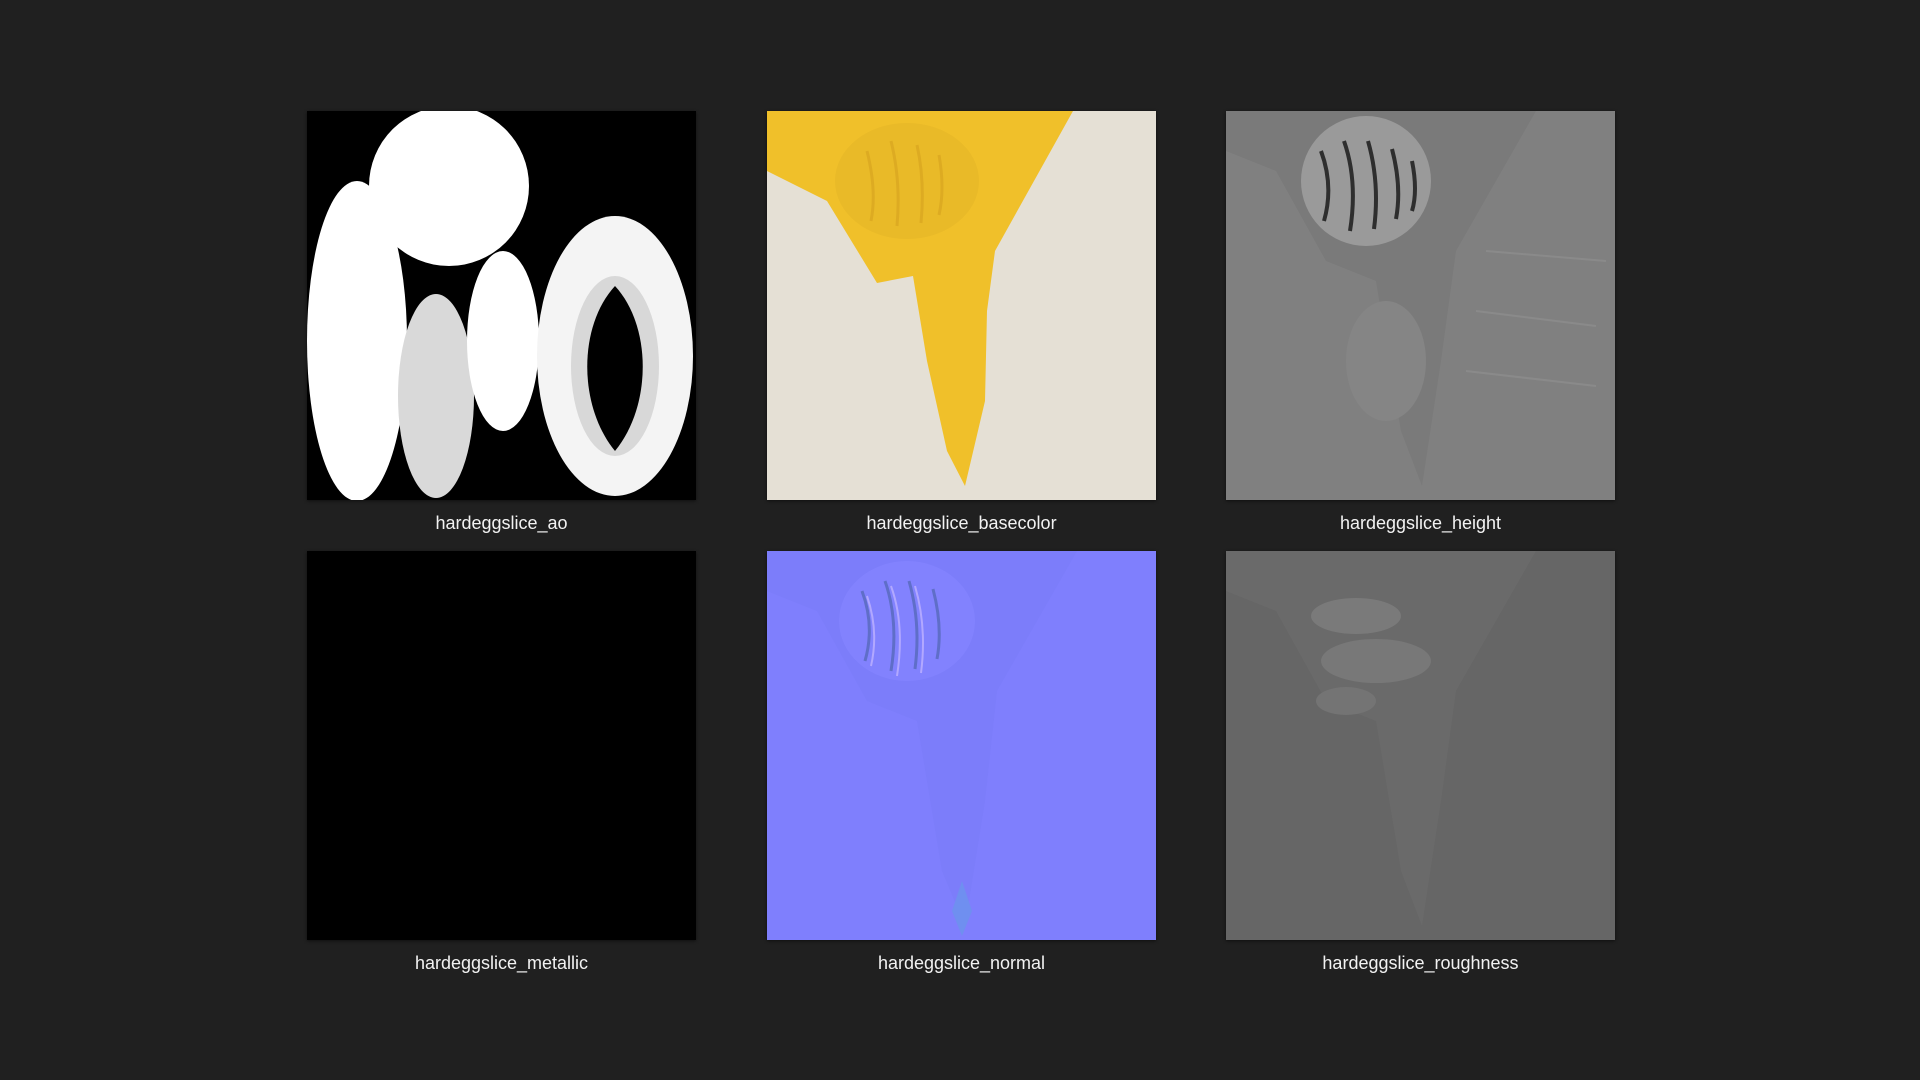 This screenshot has height=1080, width=1920. What do you see at coordinates (961, 745) in the screenshot?
I see `normal-map-thumbnail` at bounding box center [961, 745].